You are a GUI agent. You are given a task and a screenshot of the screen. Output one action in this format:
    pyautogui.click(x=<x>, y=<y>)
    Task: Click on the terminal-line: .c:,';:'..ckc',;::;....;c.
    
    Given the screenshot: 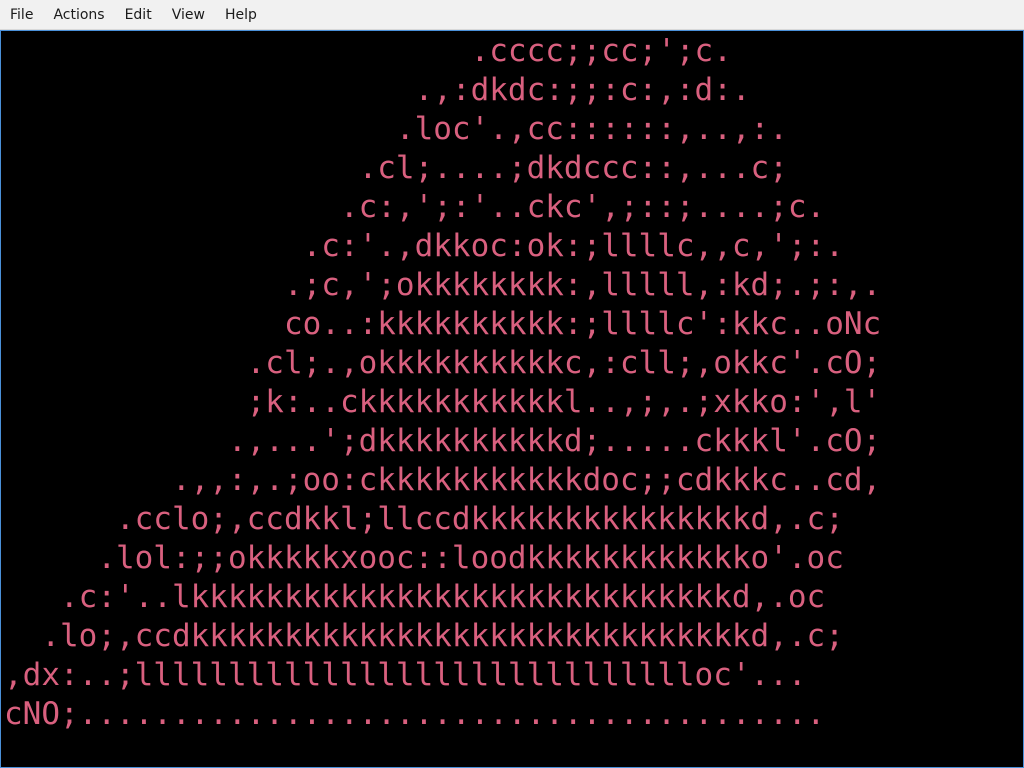 What is the action you would take?
    pyautogui.click(x=415, y=207)
    